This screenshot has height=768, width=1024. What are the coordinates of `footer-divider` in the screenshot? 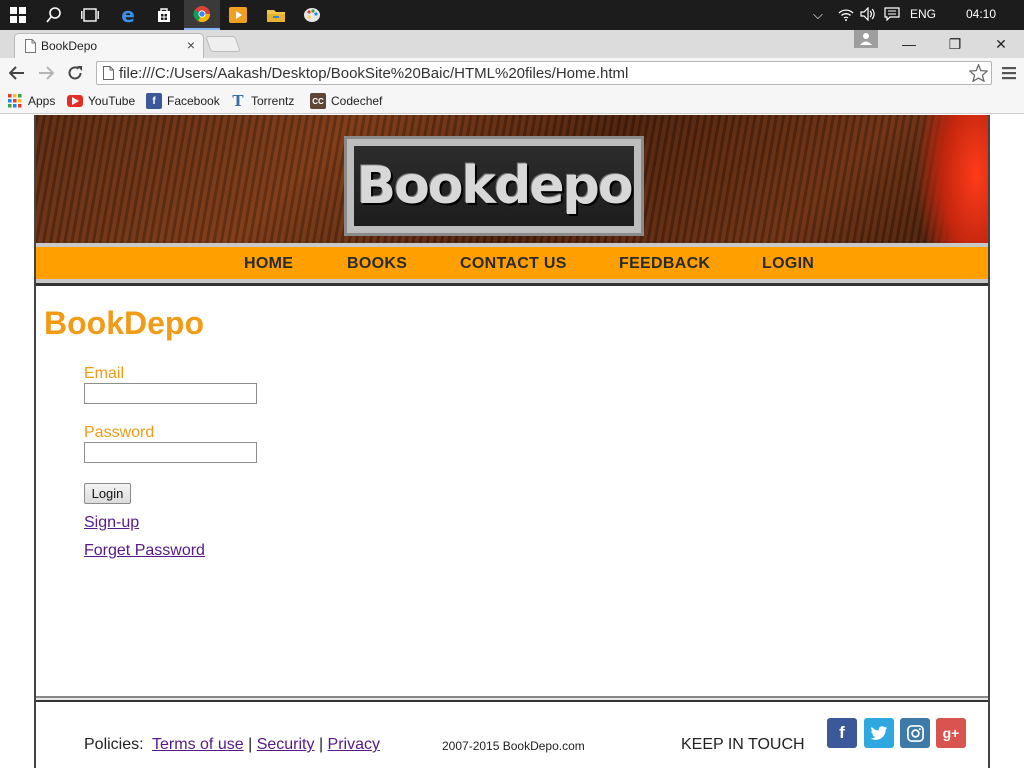 It's located at (512, 699).